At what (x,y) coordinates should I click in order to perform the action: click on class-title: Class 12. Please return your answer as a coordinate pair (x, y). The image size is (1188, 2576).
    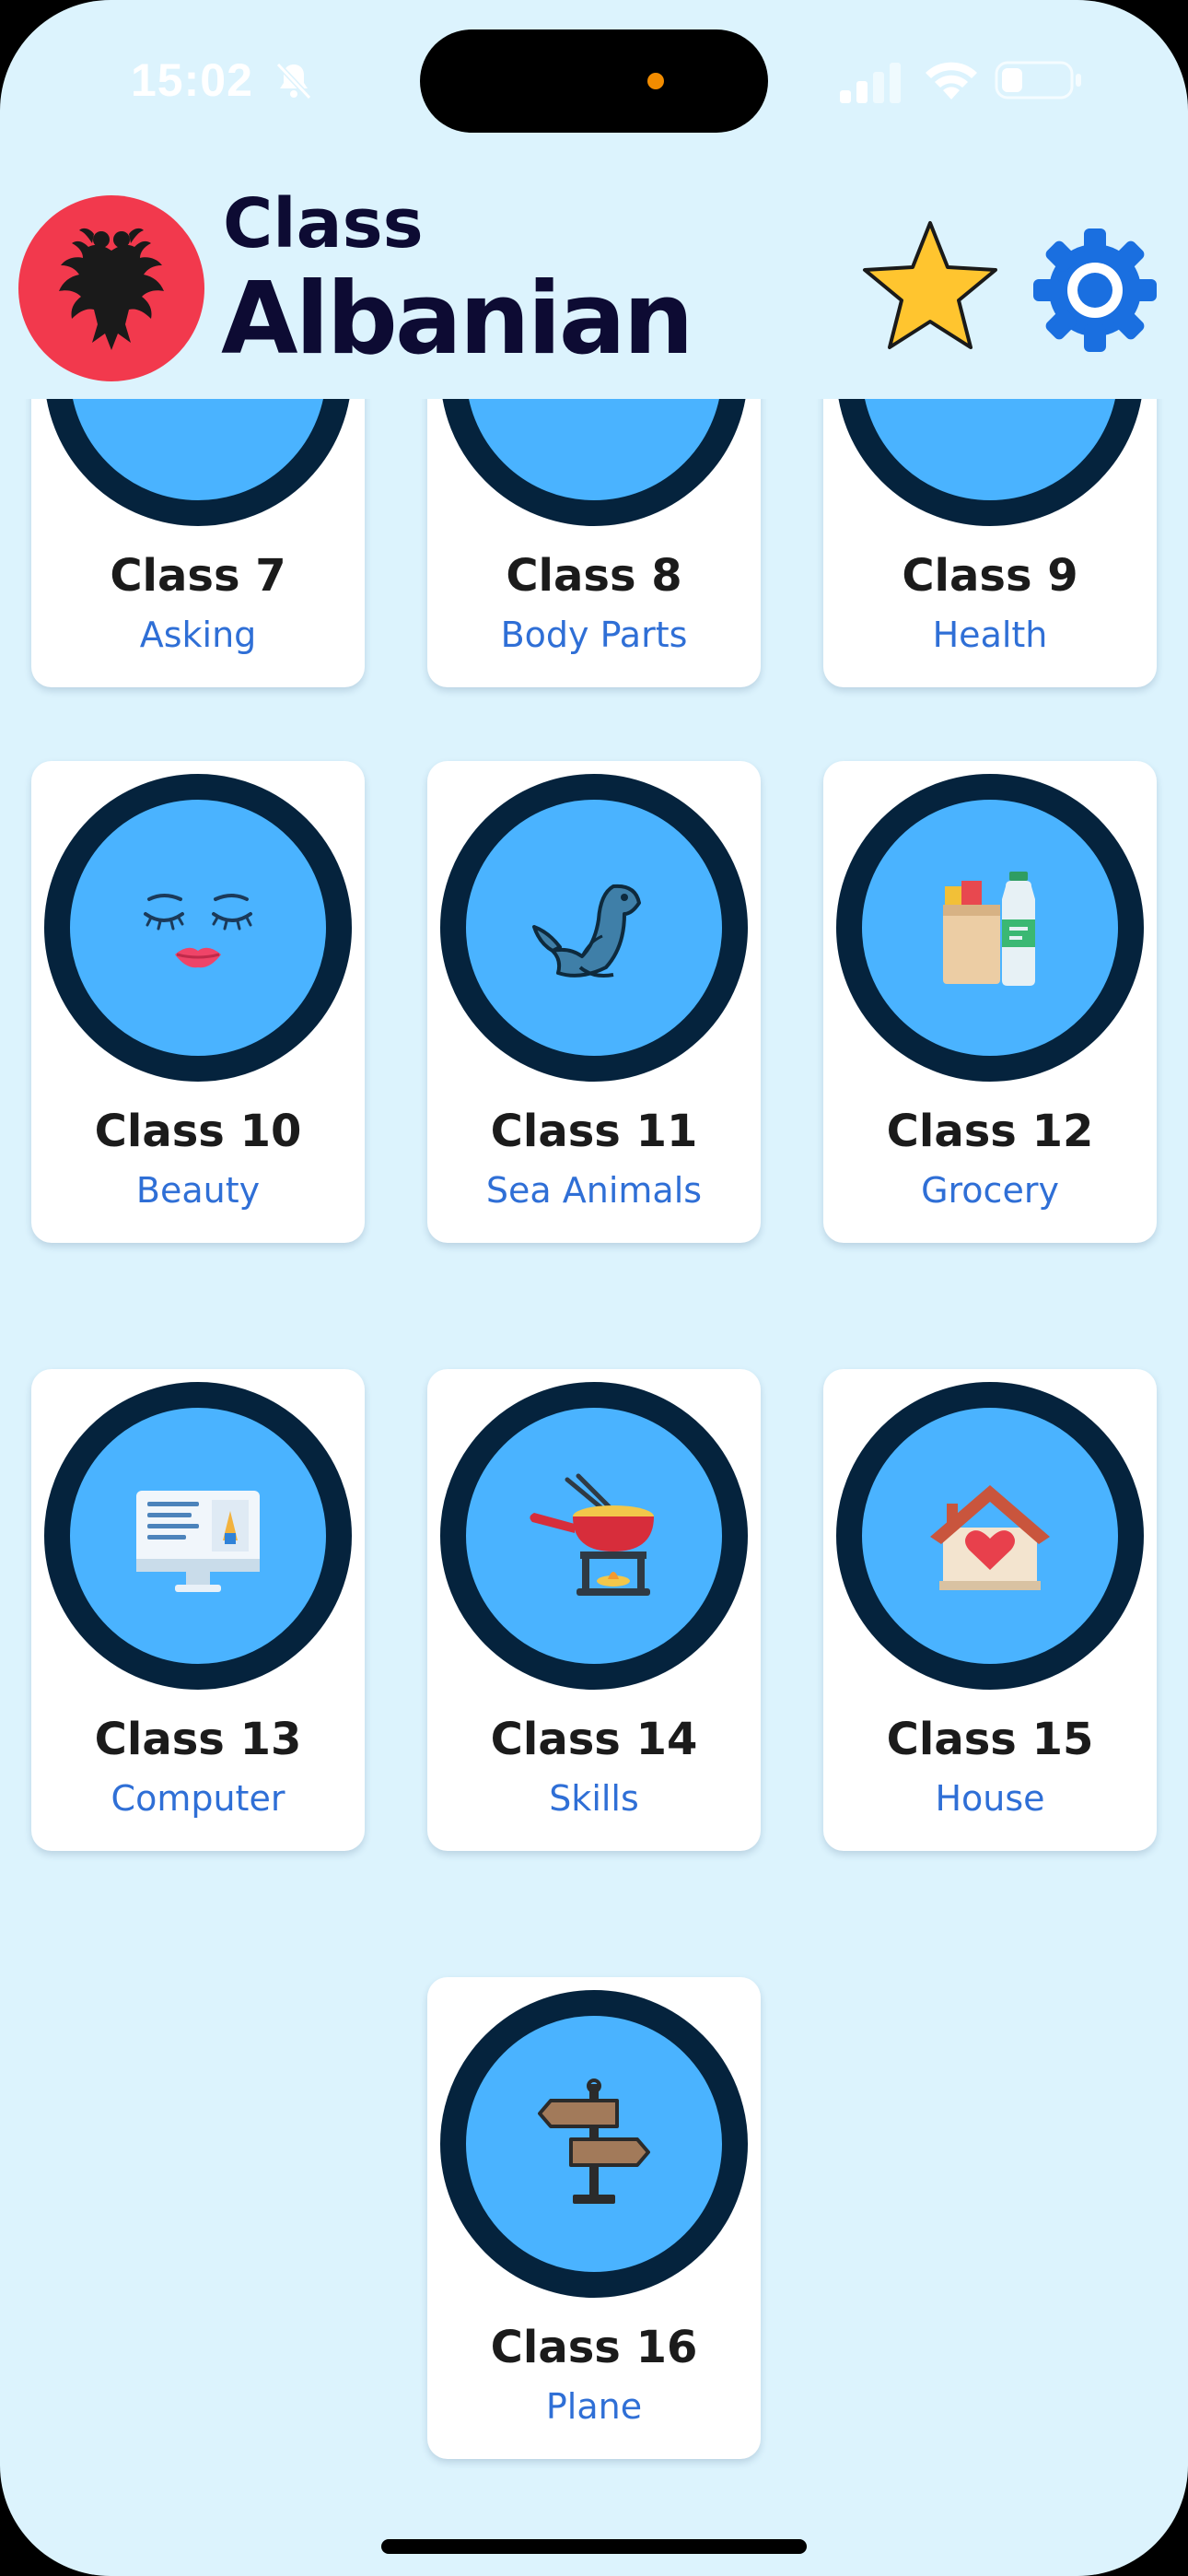
    Looking at the image, I should click on (990, 1131).